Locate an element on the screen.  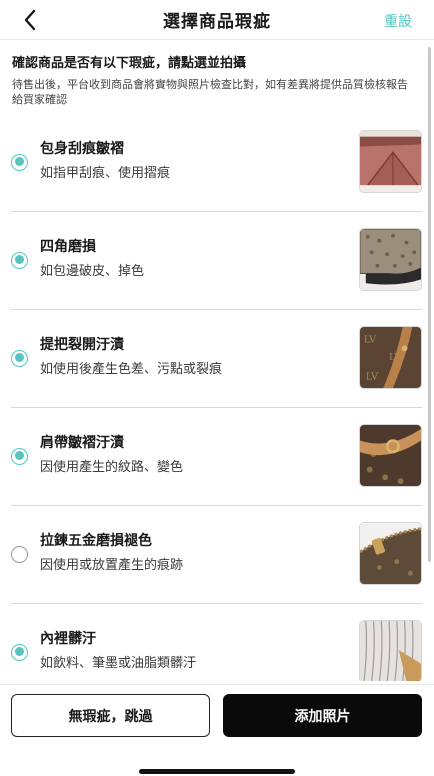
page-title: 選擇商品瑕疵 is located at coordinates (217, 22).